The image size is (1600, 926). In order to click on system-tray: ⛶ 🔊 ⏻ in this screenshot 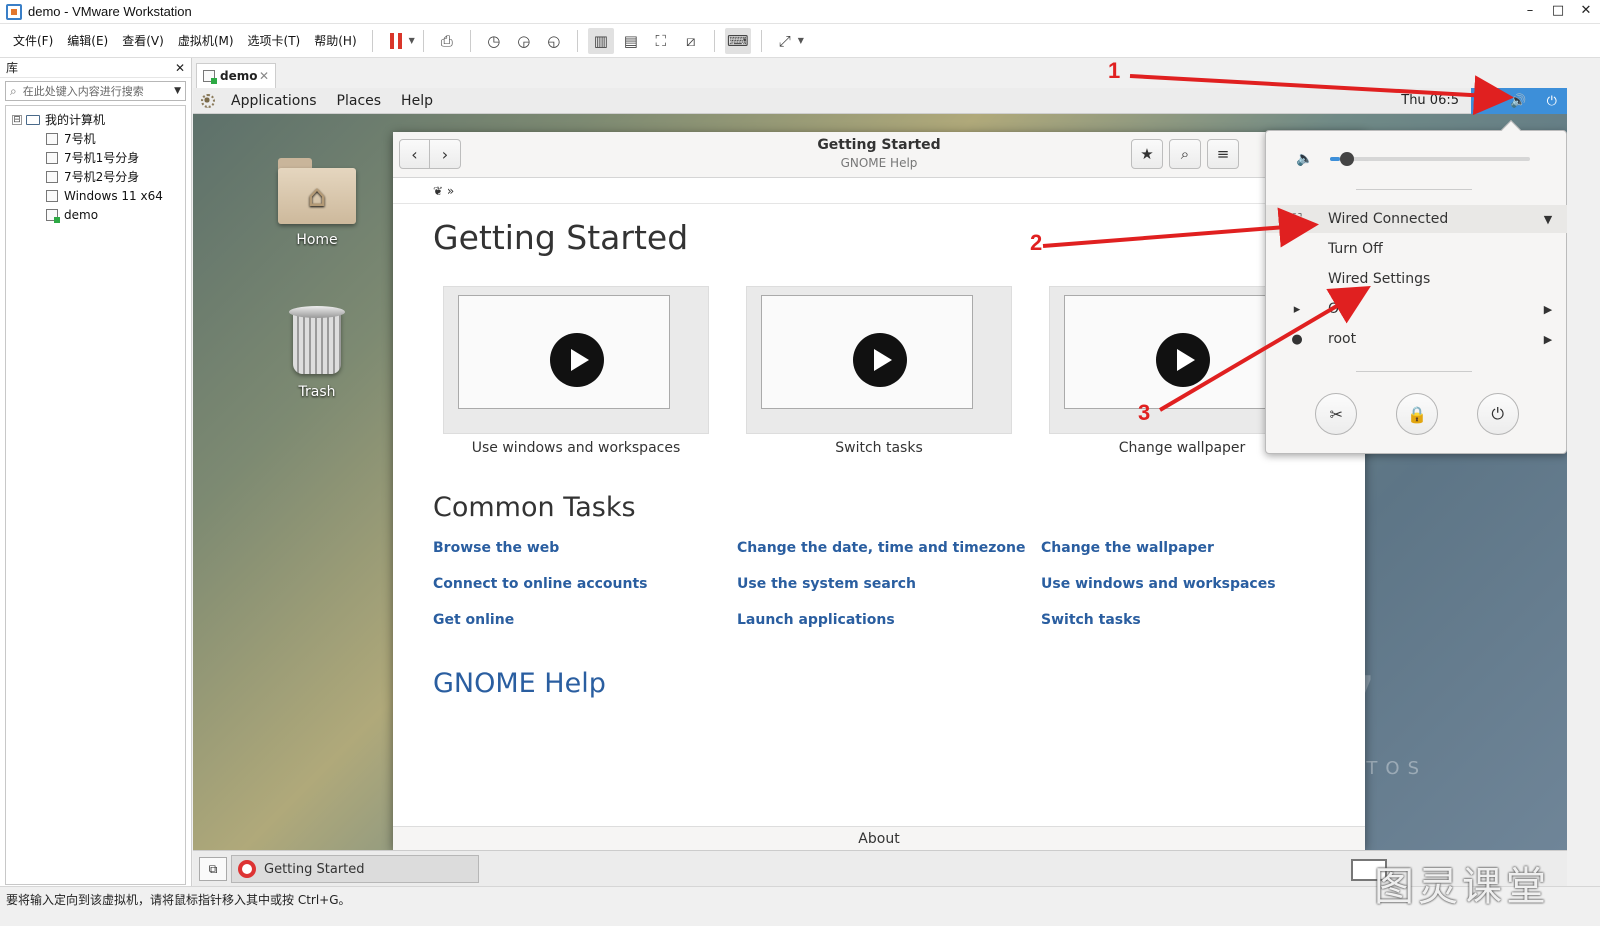, I will do `click(1519, 101)`.